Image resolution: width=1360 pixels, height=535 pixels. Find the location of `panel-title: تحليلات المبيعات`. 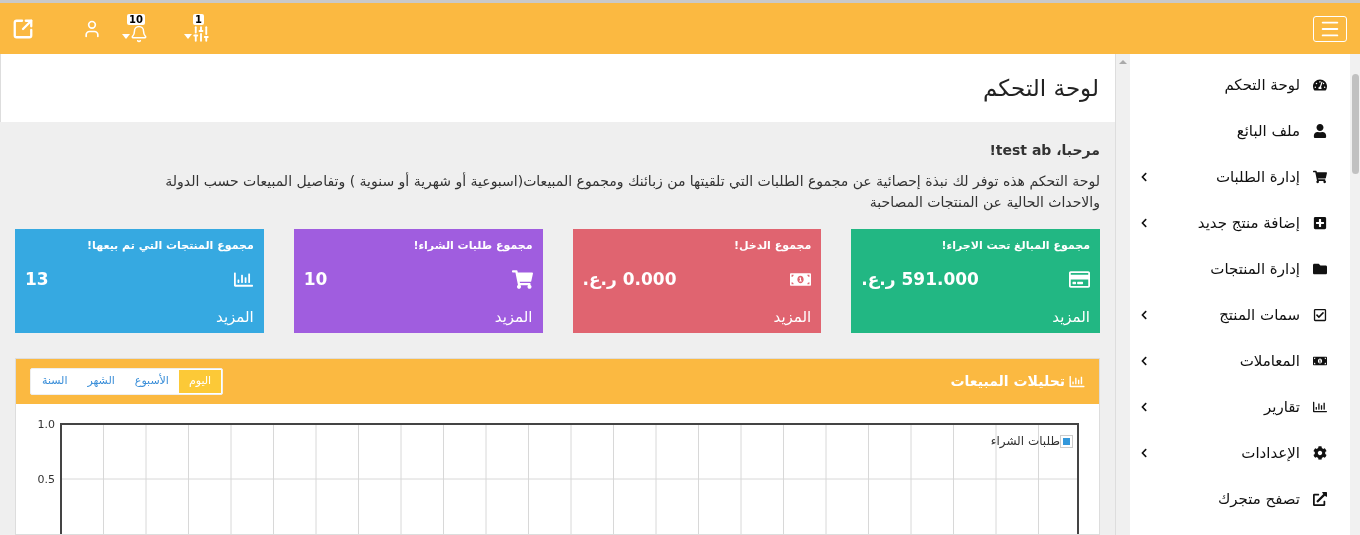

panel-title: تحليلات المبيعات is located at coordinates (1007, 381).